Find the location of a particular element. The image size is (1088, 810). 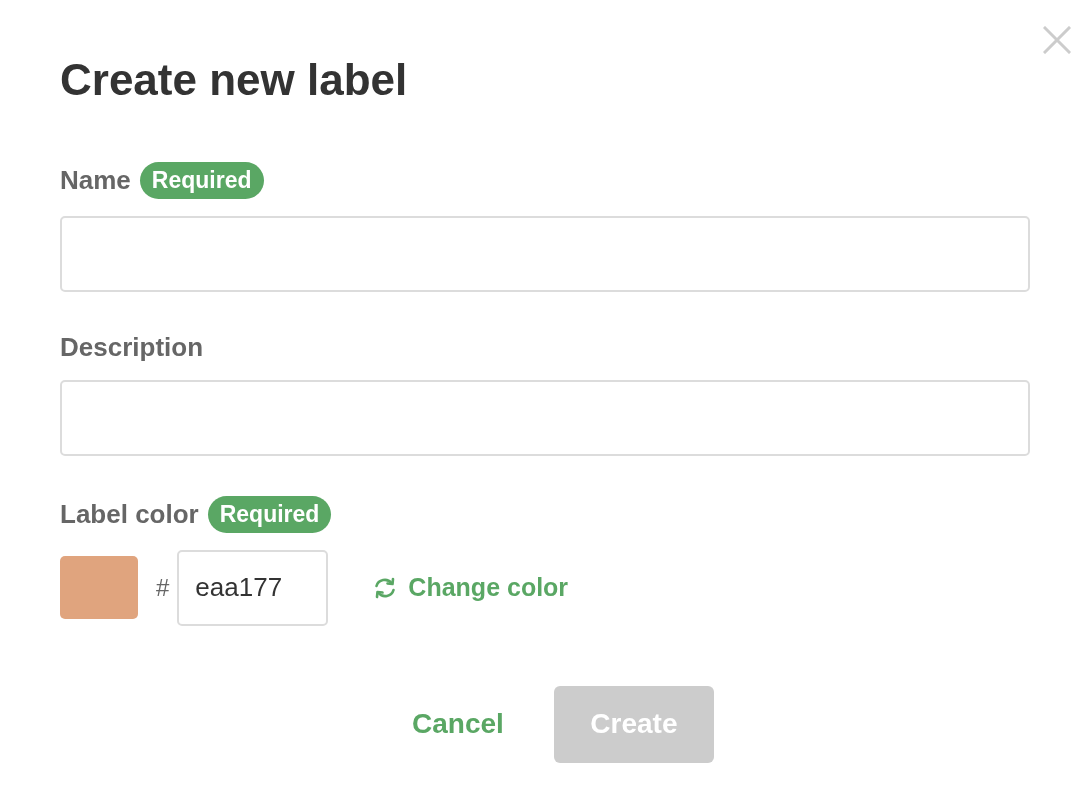

hash-prefix: # is located at coordinates (163, 588).